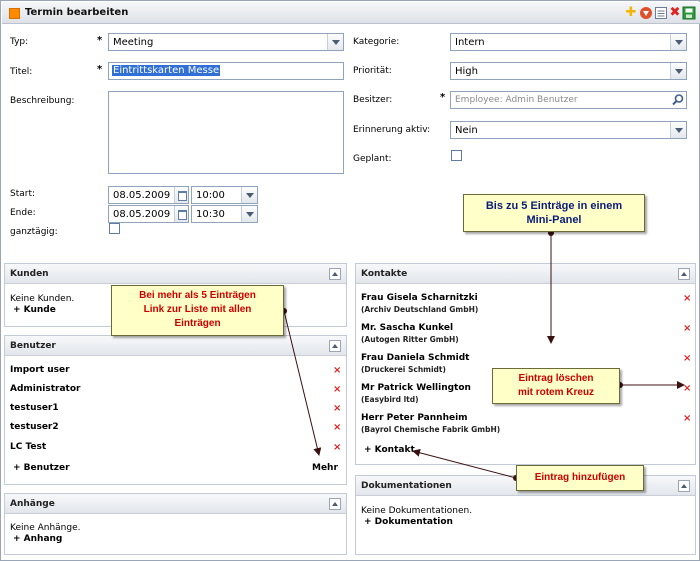 This screenshot has height=561, width=700. Describe the element at coordinates (34, 408) in the screenshot. I see `list-item: testuser1` at that location.